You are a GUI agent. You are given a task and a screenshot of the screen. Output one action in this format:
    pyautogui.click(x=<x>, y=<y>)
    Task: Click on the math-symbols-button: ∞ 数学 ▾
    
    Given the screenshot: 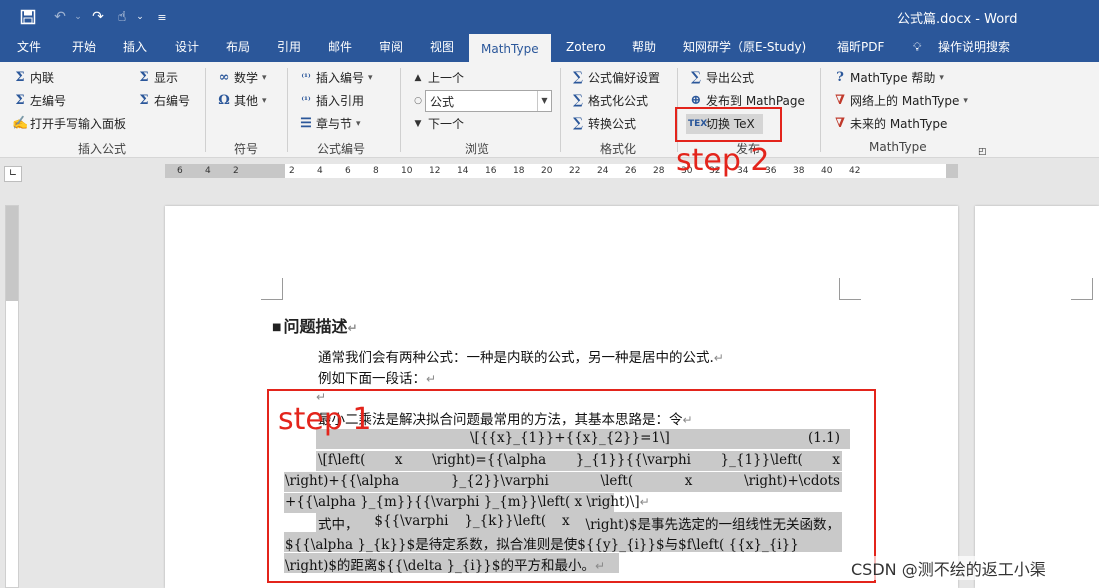 What is the action you would take?
    pyautogui.click(x=241, y=78)
    